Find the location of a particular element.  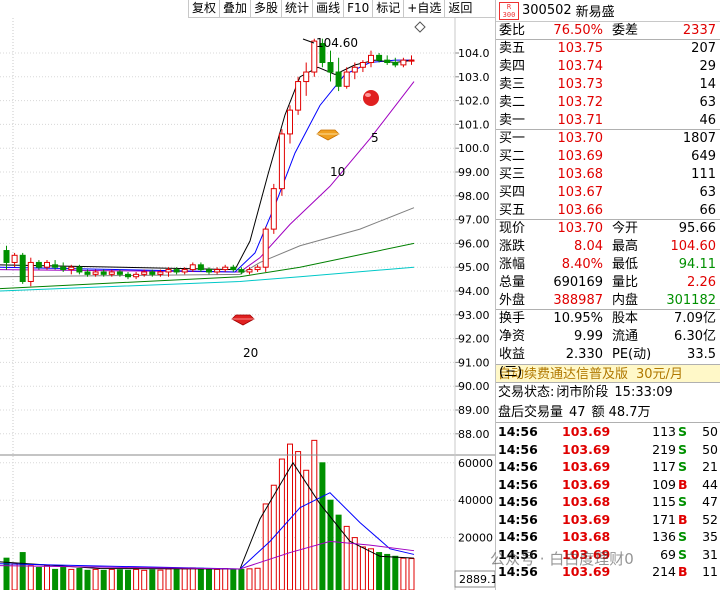

ma5-label: 5 is located at coordinates (375, 138).